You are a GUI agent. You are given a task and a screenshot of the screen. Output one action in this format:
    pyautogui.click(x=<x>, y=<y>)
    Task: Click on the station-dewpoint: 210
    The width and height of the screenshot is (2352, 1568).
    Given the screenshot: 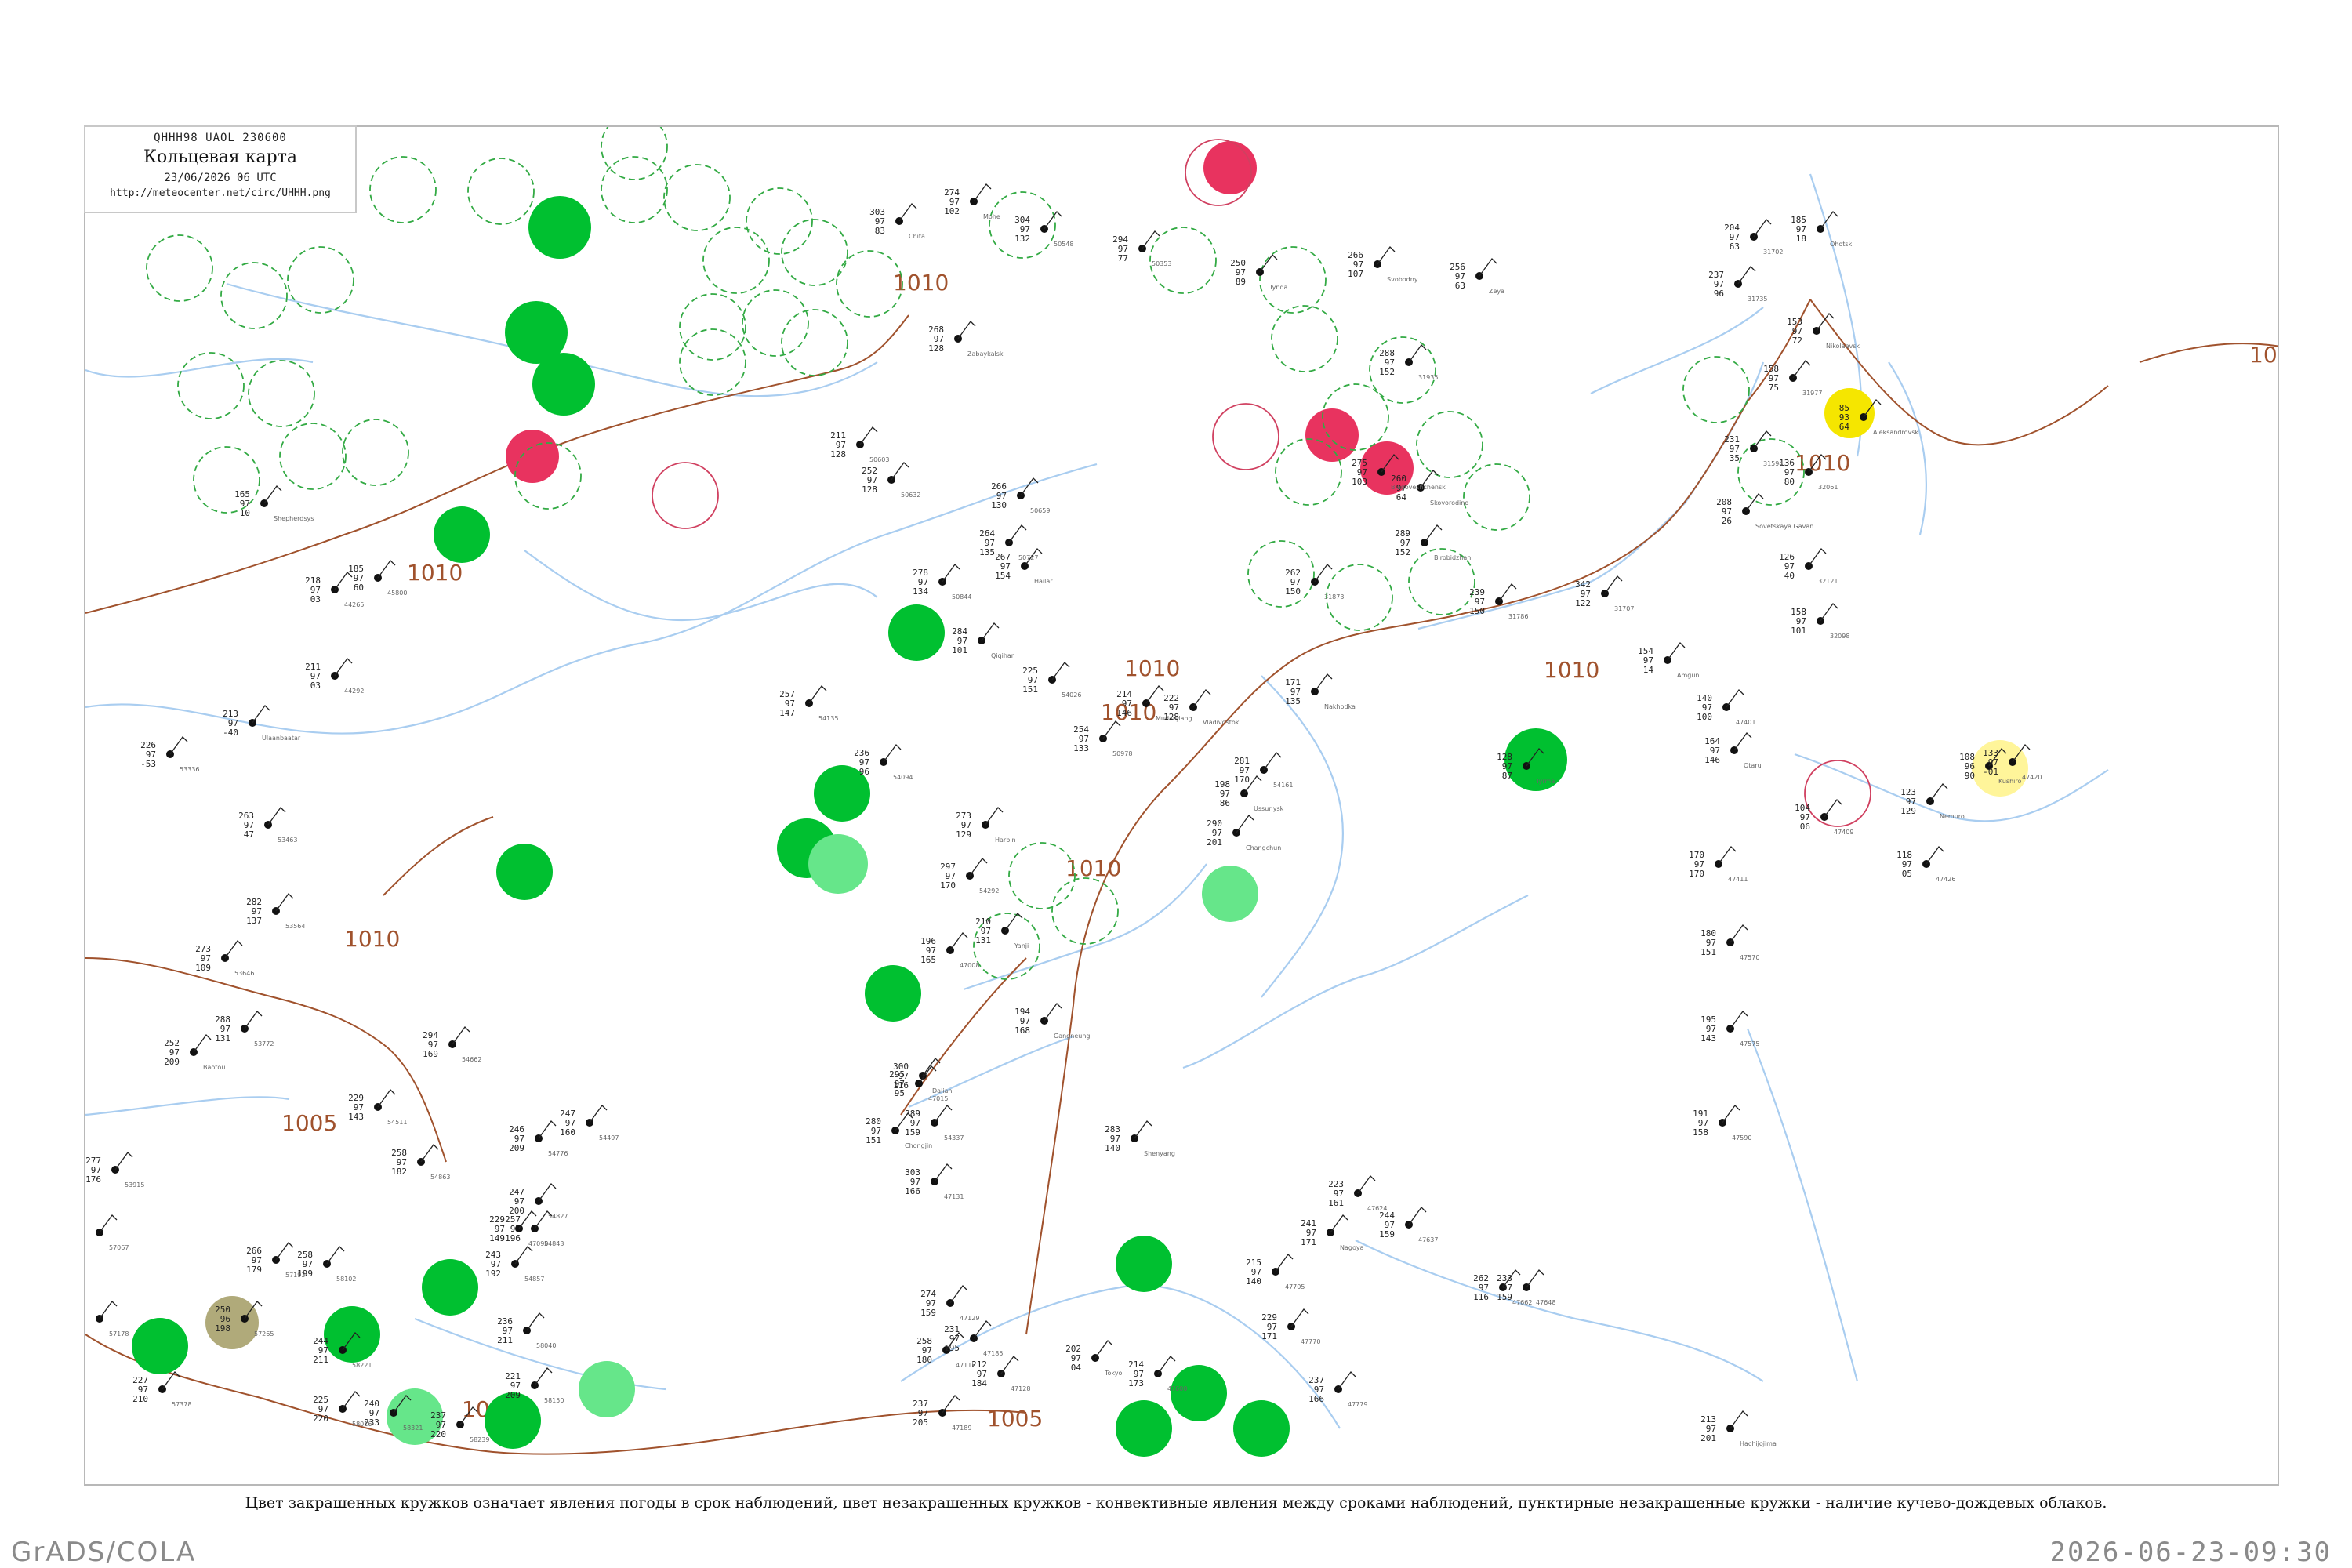 What is the action you would take?
    pyautogui.click(x=140, y=1399)
    